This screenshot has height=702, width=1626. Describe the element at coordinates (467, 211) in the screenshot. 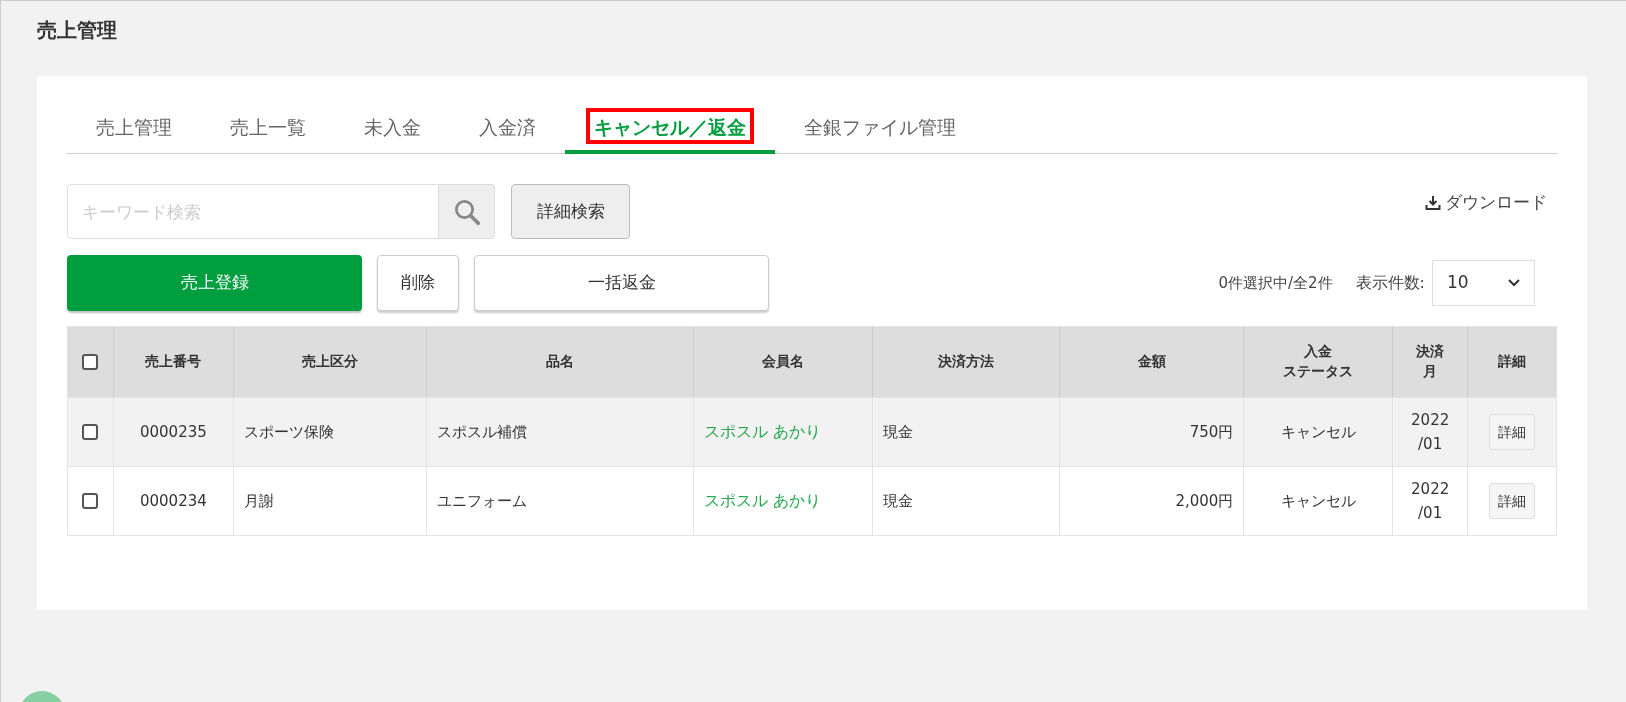

I see `search-icon` at that location.